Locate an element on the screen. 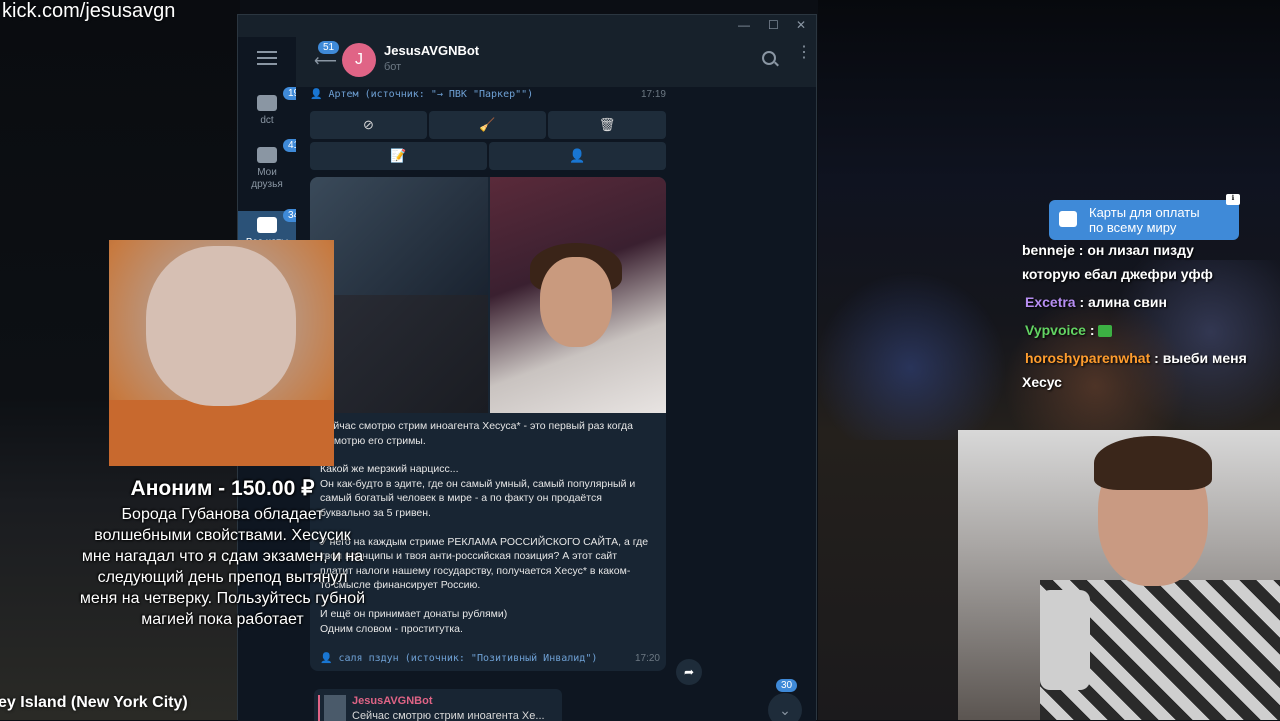 This screenshot has width=1280, height=721. ad-banner: Карты для оплаты по всему миру is located at coordinates (1144, 220).